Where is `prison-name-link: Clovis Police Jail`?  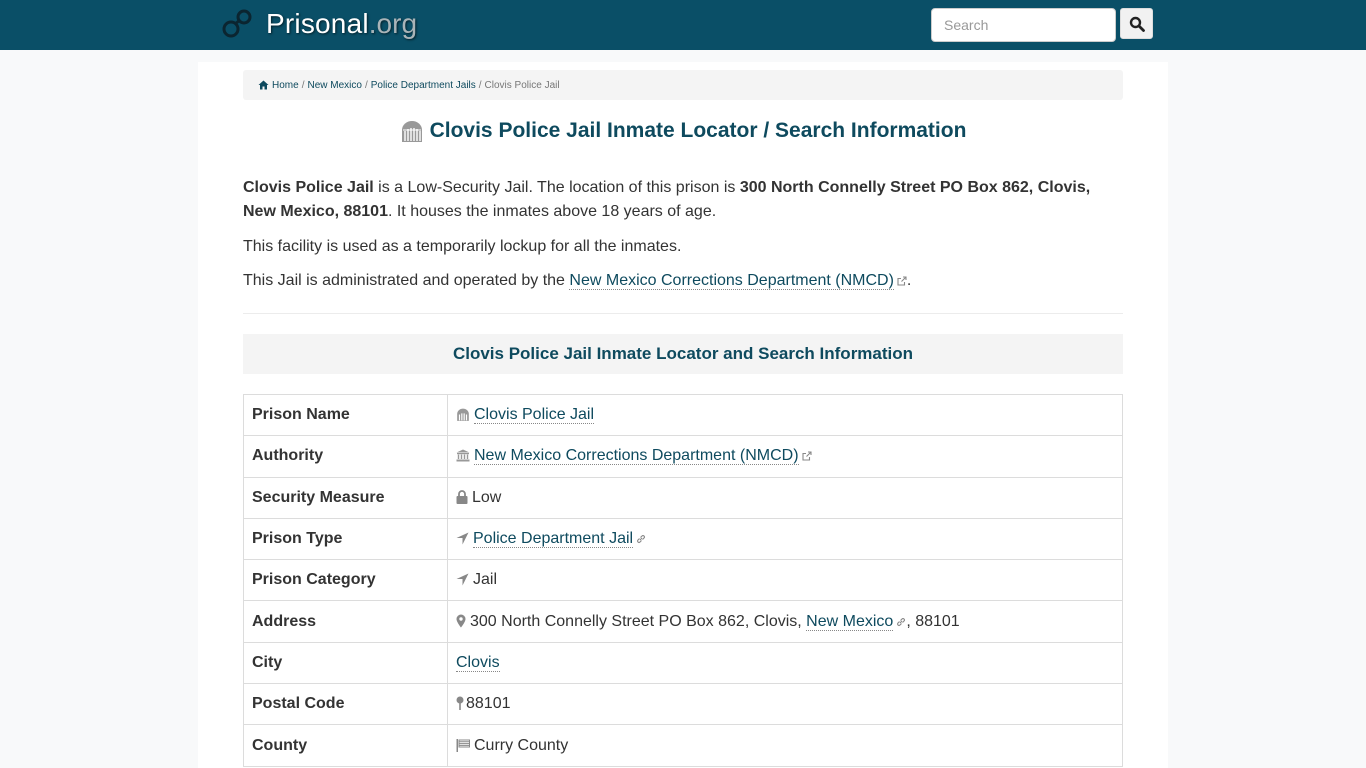
prison-name-link: Clovis Police Jail is located at coordinates (534, 415).